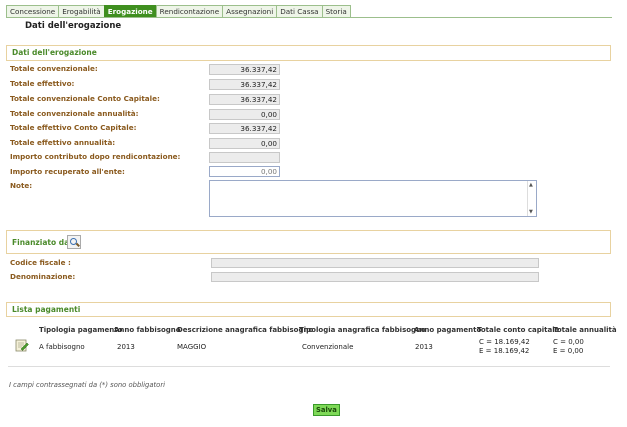 This screenshot has width=627, height=427. I want to click on note-textarea: ▲ ▼, so click(373, 198).